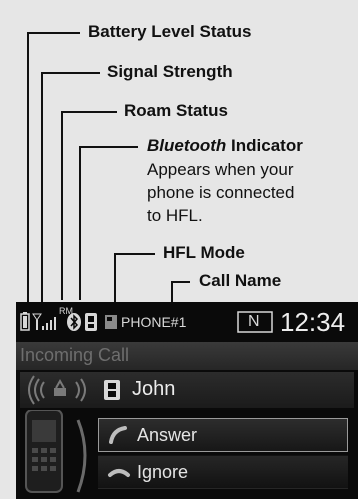 The image size is (358, 499). I want to click on incoming-call-header: Incoming Call, so click(75, 355).